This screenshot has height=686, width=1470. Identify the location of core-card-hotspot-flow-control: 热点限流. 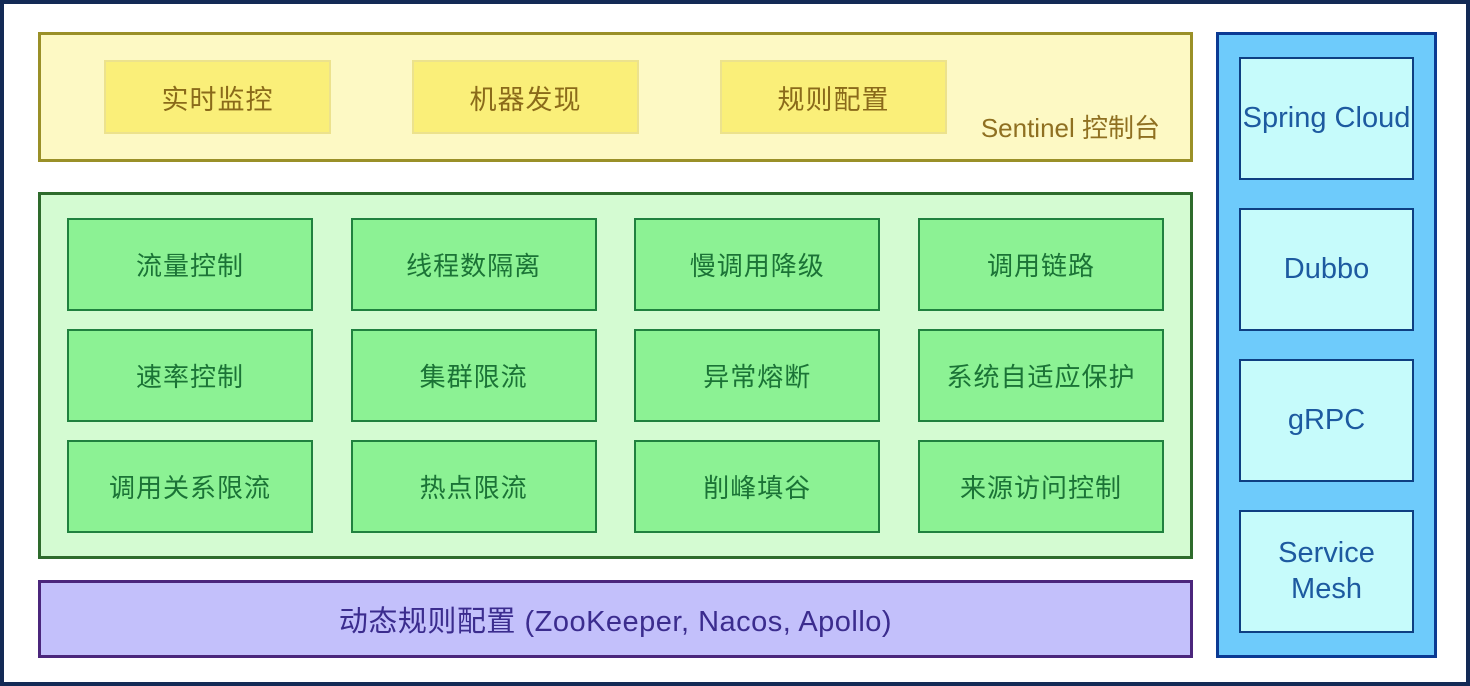
(473, 486).